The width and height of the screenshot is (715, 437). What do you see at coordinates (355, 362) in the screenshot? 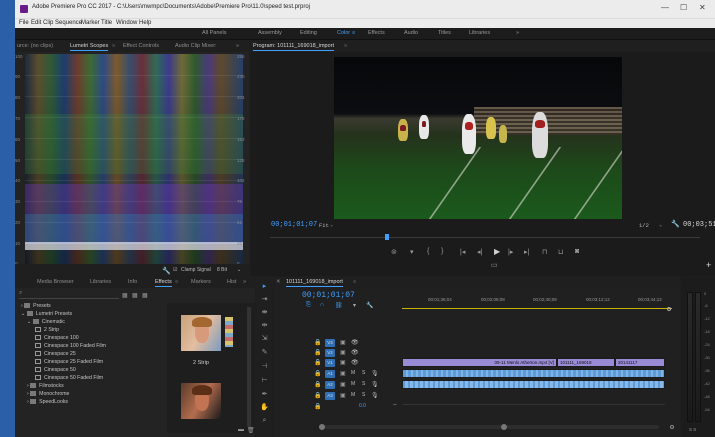
I see `eye-v1-icon: 👁` at bounding box center [355, 362].